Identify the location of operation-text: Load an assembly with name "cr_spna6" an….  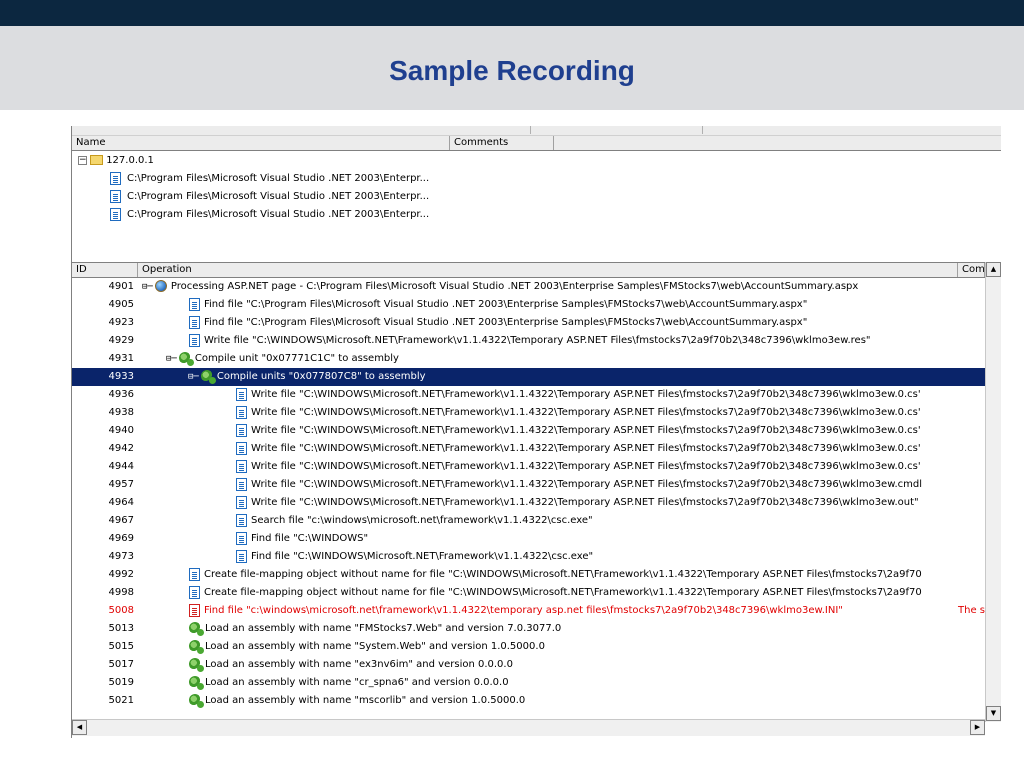
(357, 682).